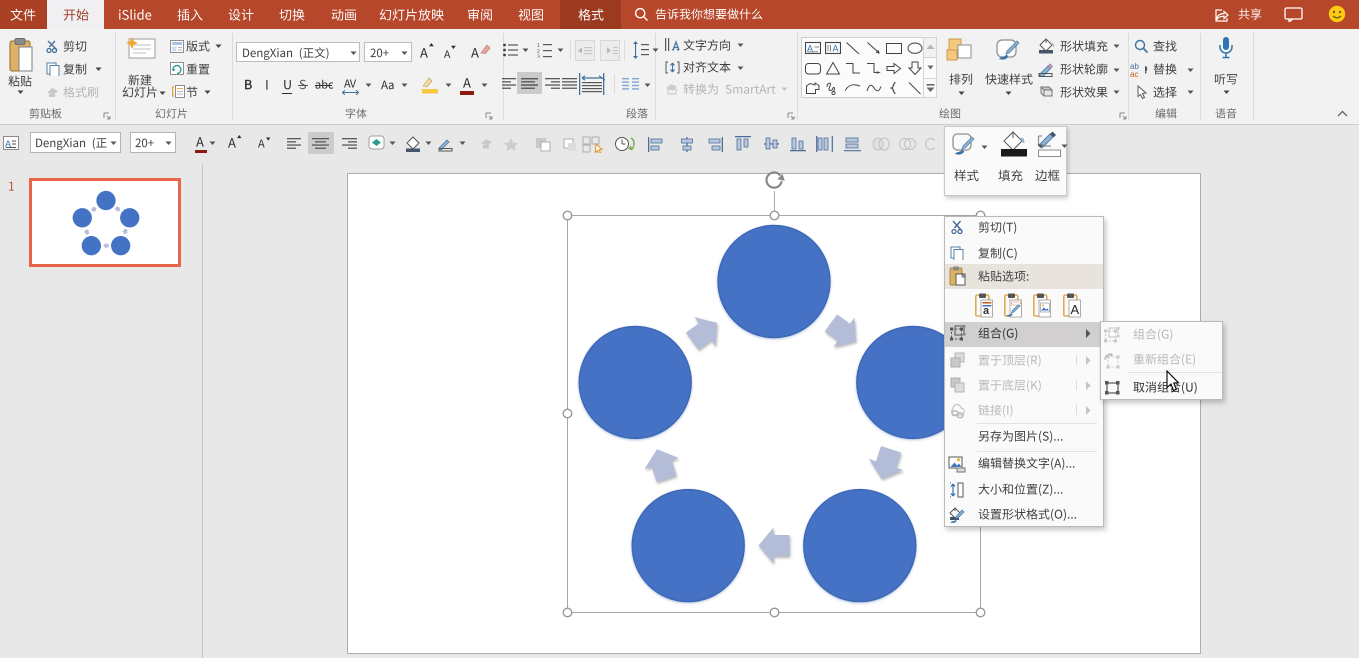  Describe the element at coordinates (986, 311) in the screenshot. I see `svg-text: a` at that location.